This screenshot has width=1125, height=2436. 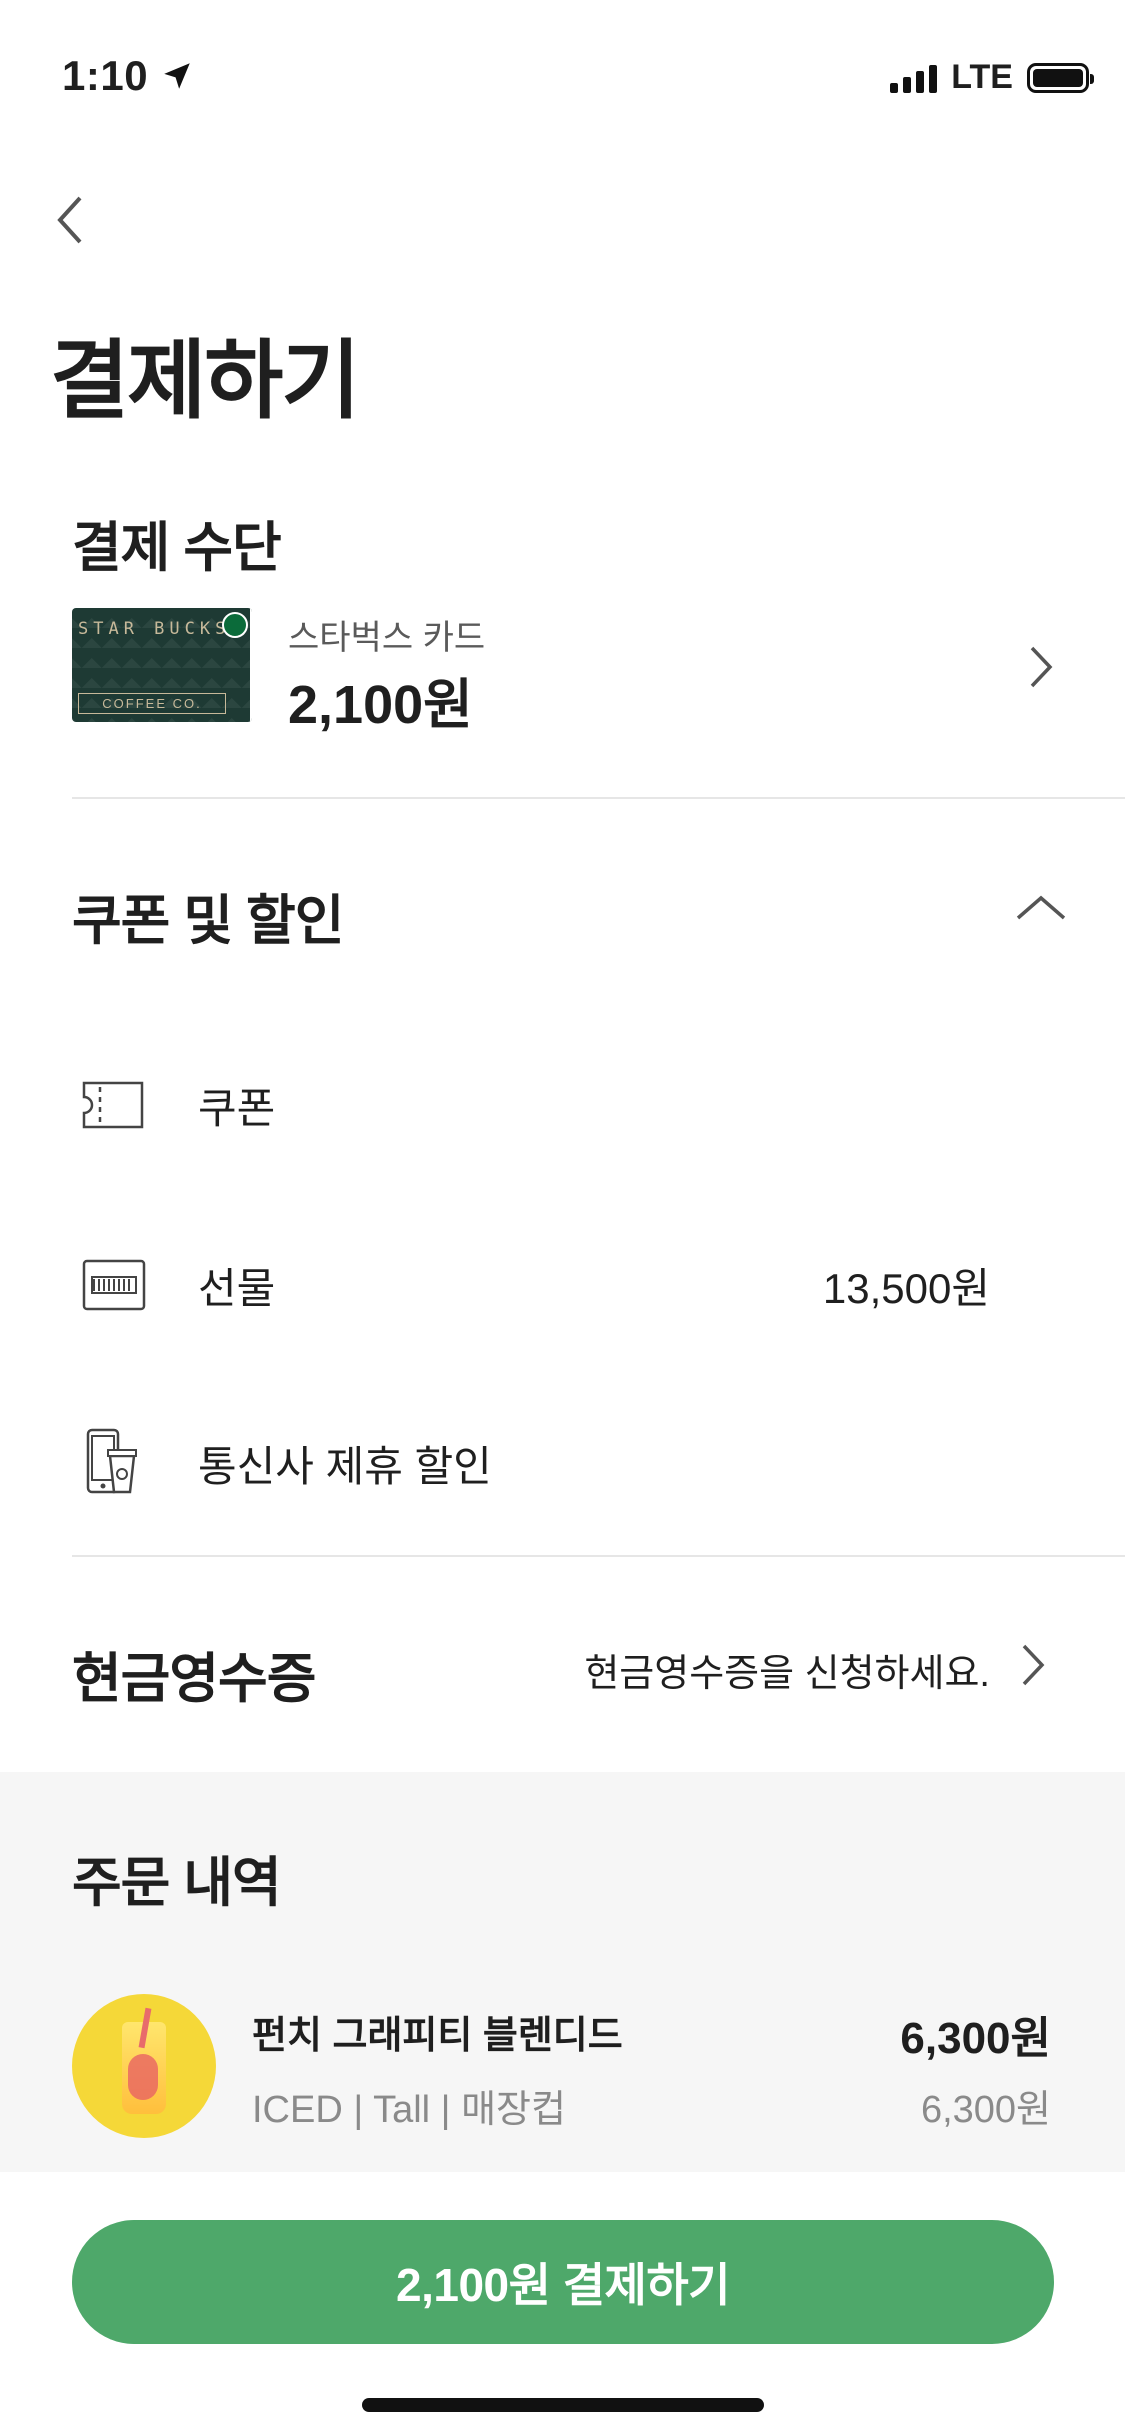 What do you see at coordinates (105, 75) in the screenshot?
I see `time-text: 1:10` at bounding box center [105, 75].